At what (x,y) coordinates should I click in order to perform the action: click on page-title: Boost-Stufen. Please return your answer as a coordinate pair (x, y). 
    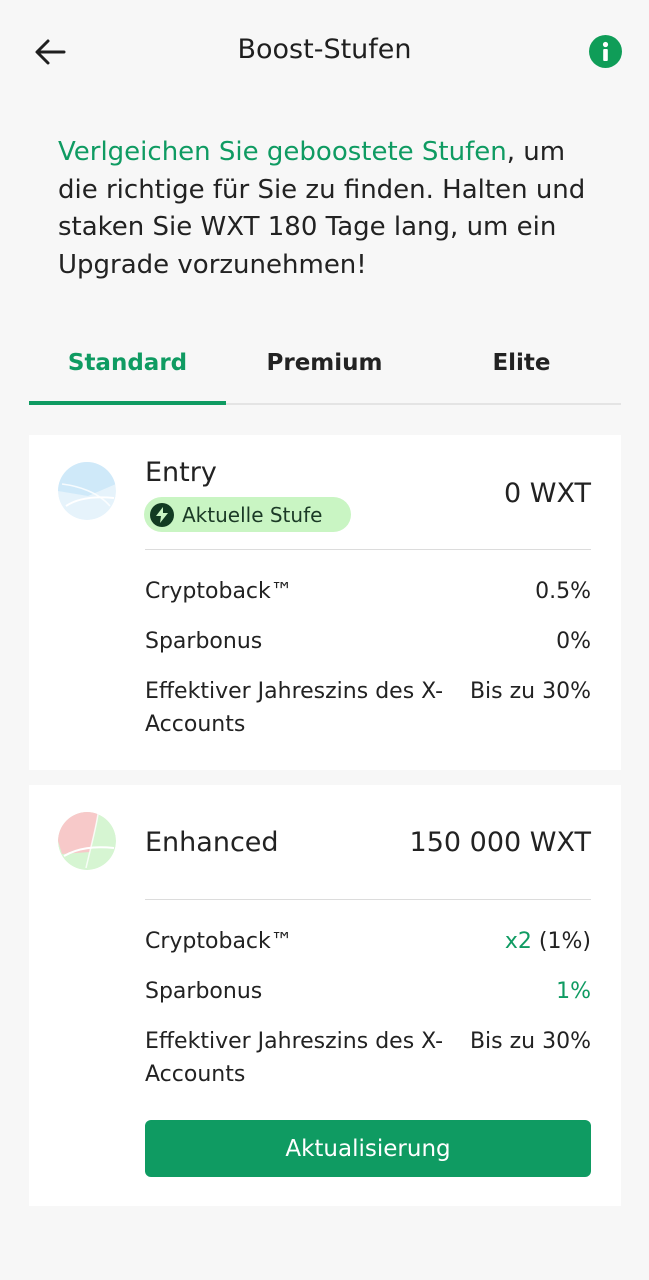
    Looking at the image, I should click on (324, 49).